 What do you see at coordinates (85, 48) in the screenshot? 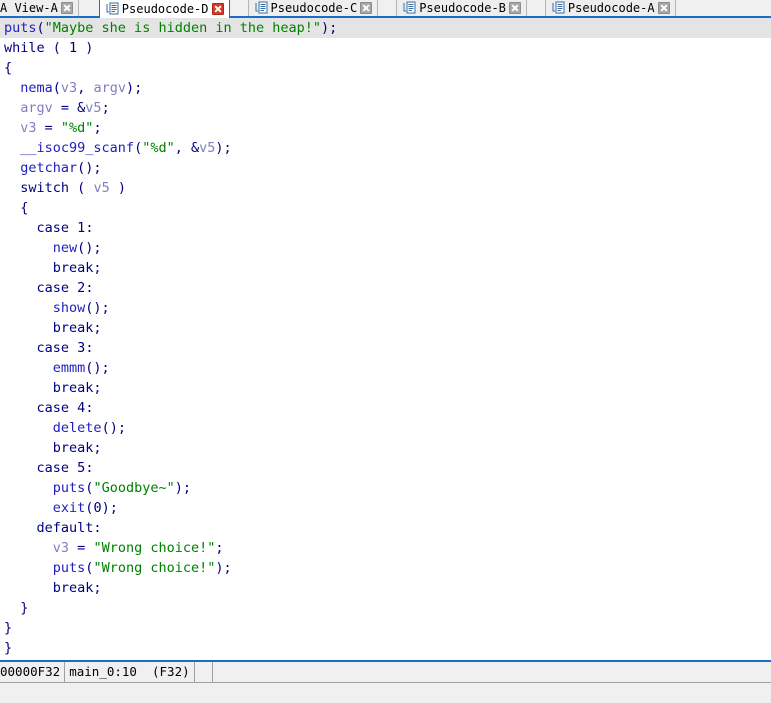
I see `code-token-pun: )` at bounding box center [85, 48].